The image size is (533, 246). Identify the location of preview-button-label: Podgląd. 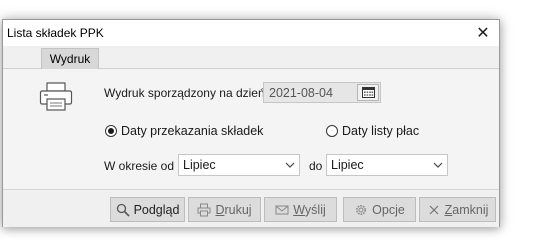
(156, 209).